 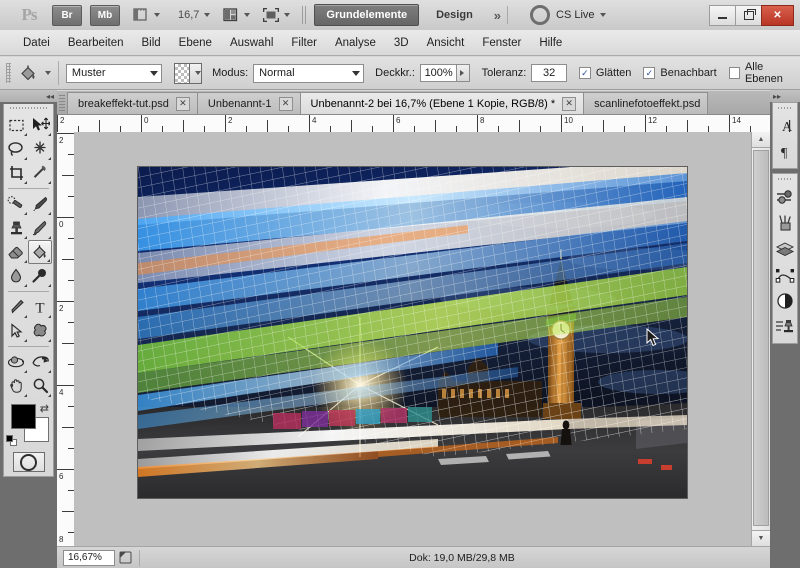 What do you see at coordinates (463, 73) in the screenshot?
I see `opacity-stepper` at bounding box center [463, 73].